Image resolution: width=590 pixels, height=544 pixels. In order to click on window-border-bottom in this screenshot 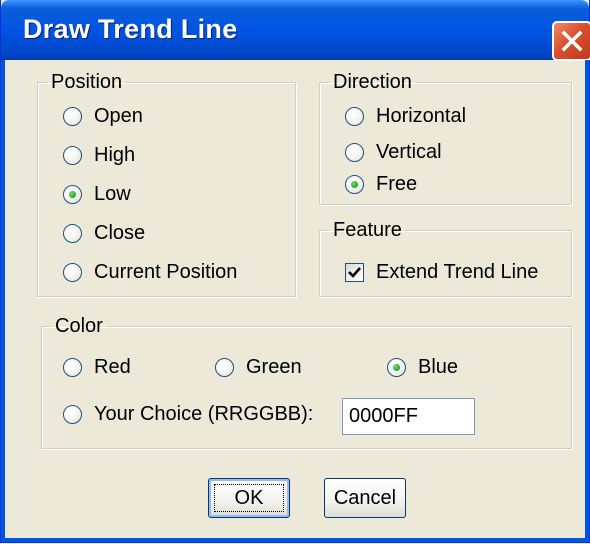, I will do `click(295, 540)`.